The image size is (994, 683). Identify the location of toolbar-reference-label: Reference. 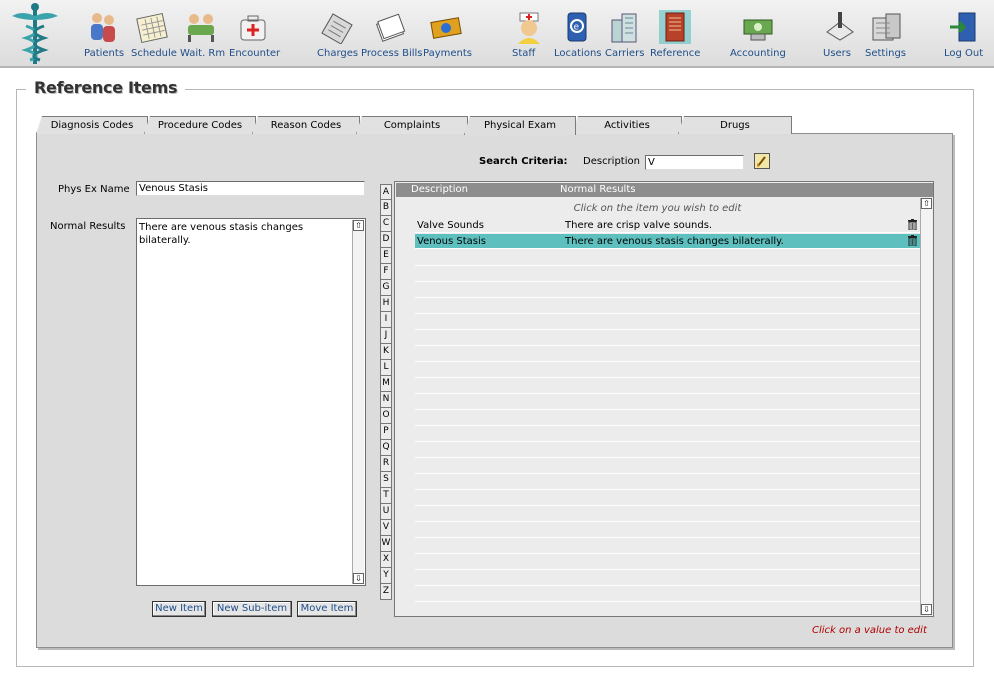
(675, 53).